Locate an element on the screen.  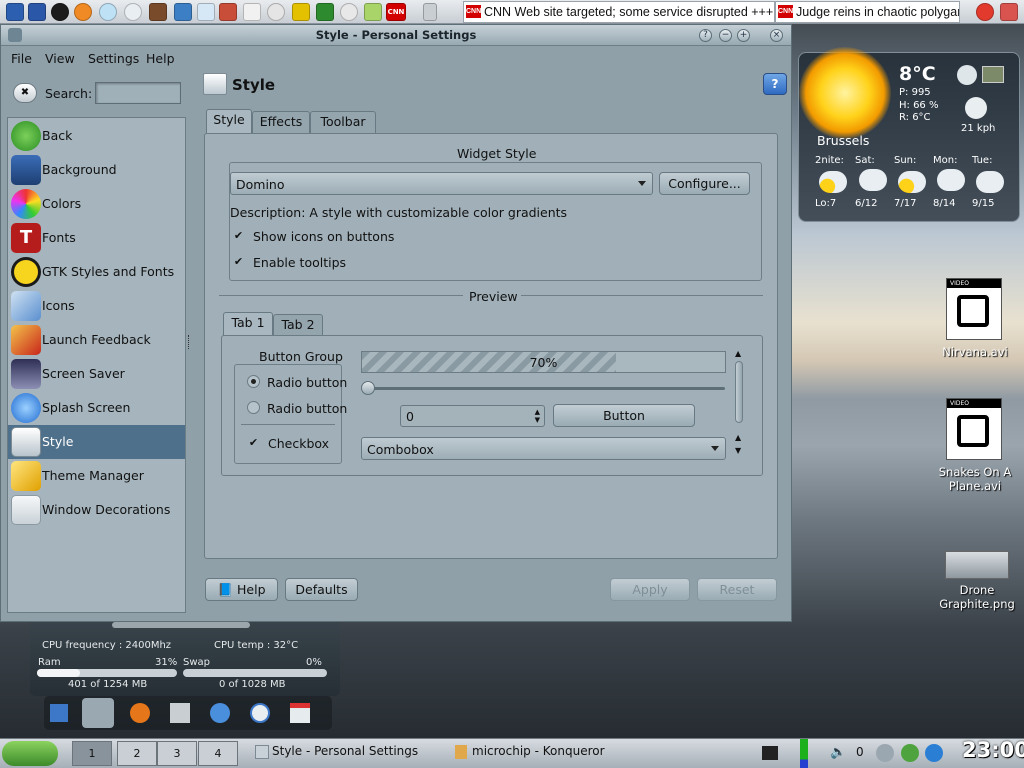
preview-tab-1: Tab 1 is located at coordinates (248, 324).